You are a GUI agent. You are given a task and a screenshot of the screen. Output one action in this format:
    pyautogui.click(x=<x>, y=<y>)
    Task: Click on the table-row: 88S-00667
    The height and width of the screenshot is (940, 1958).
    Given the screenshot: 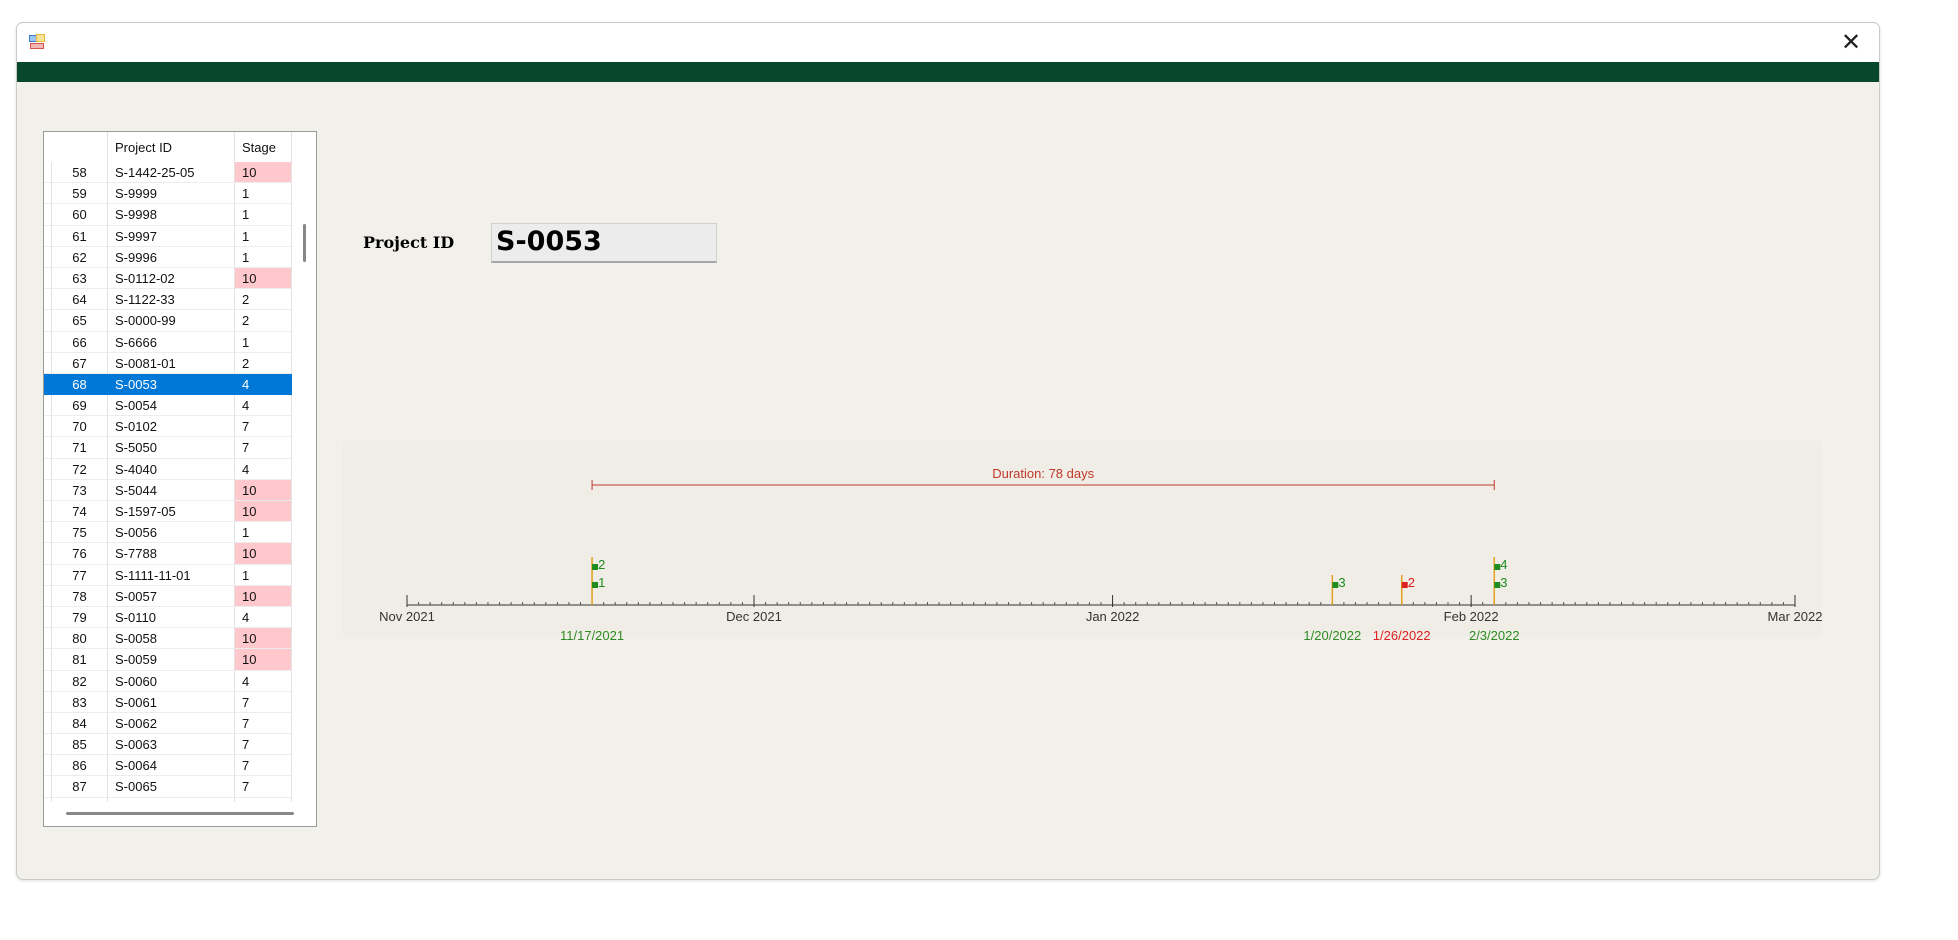 What is the action you would take?
    pyautogui.click(x=168, y=799)
    